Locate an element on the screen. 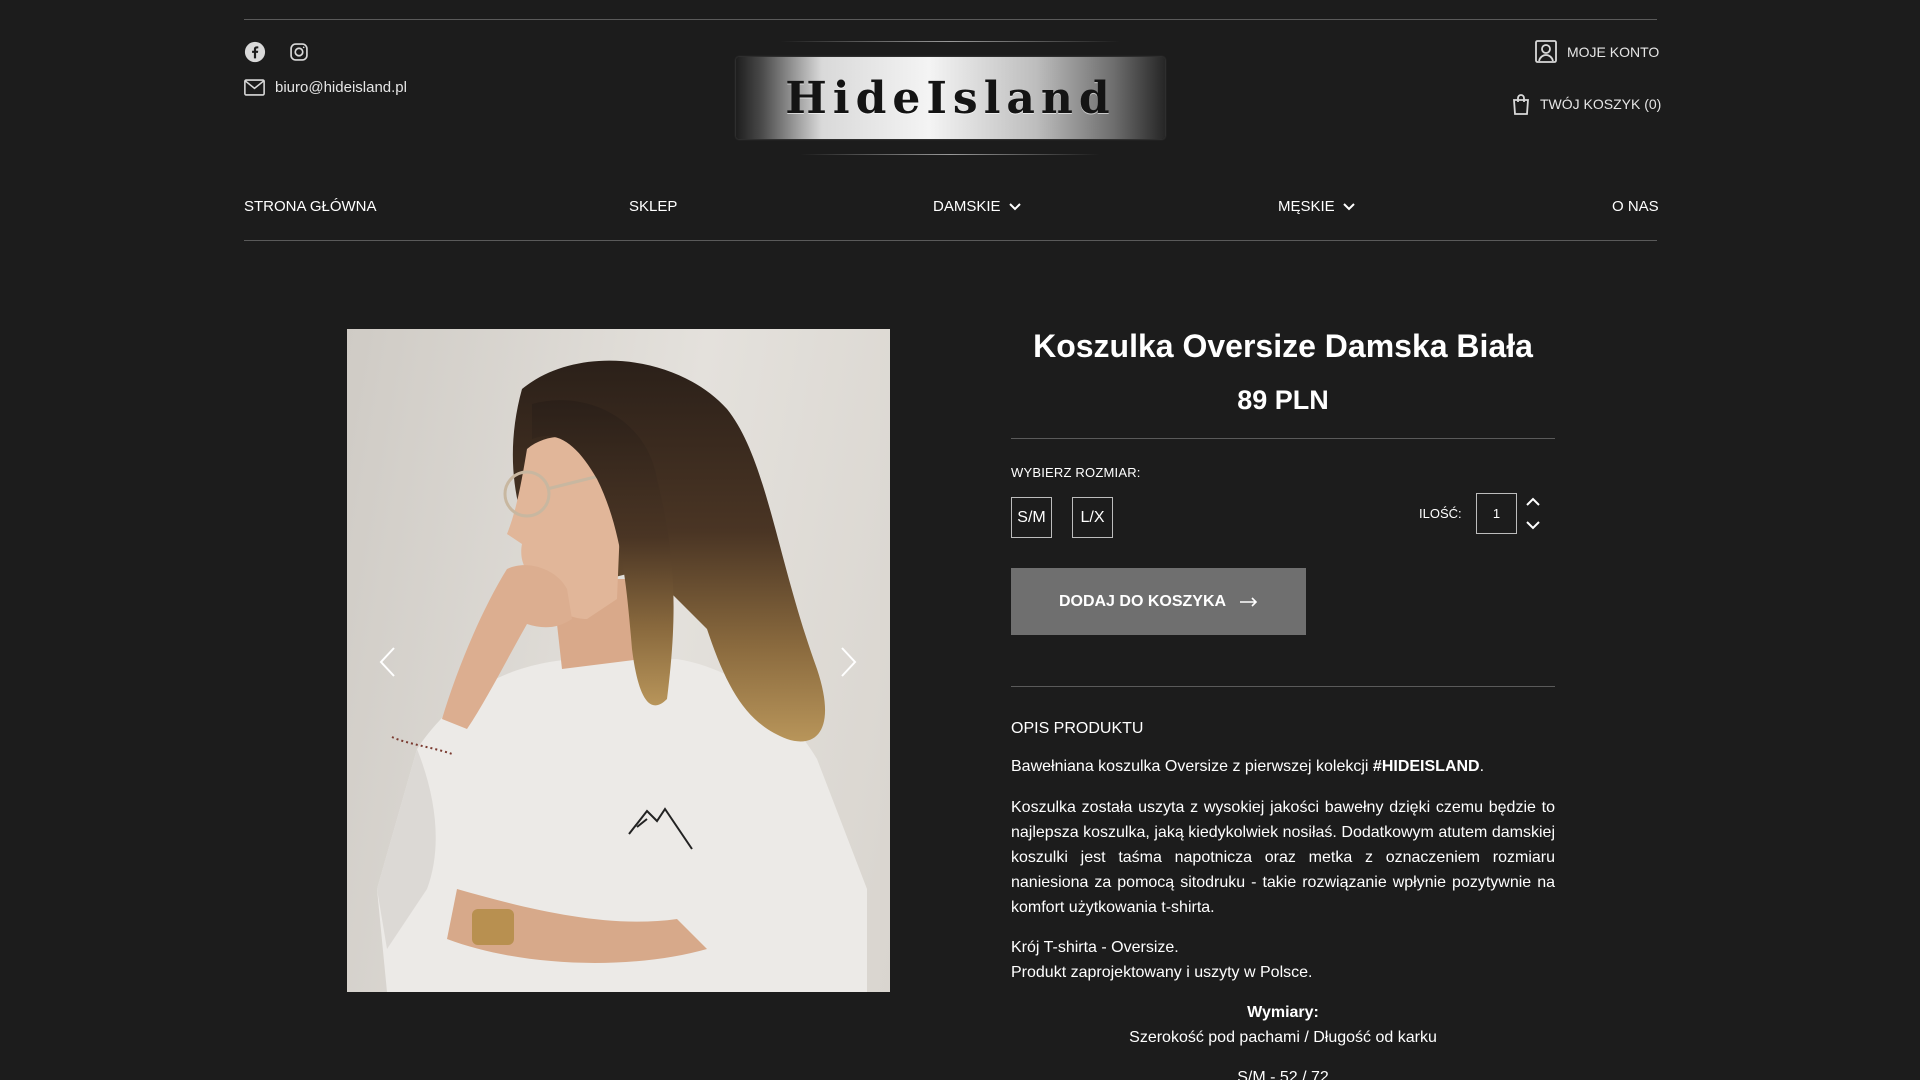 This screenshot has height=1080, width=1920. chevron-left-icon is located at coordinates (388, 662).